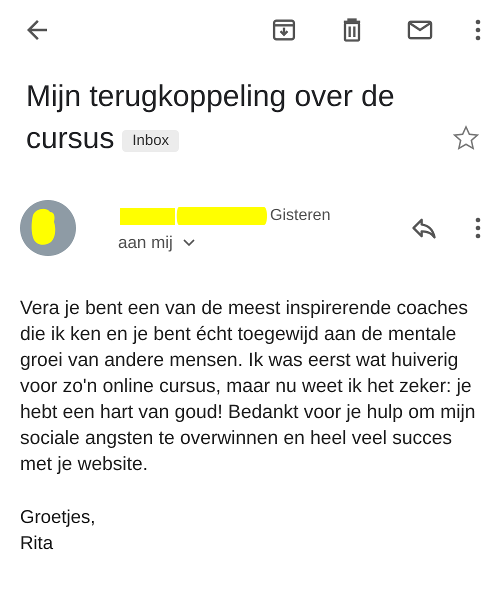 This screenshot has width=500, height=616. I want to click on email-closing: Groetjes,, so click(58, 517).